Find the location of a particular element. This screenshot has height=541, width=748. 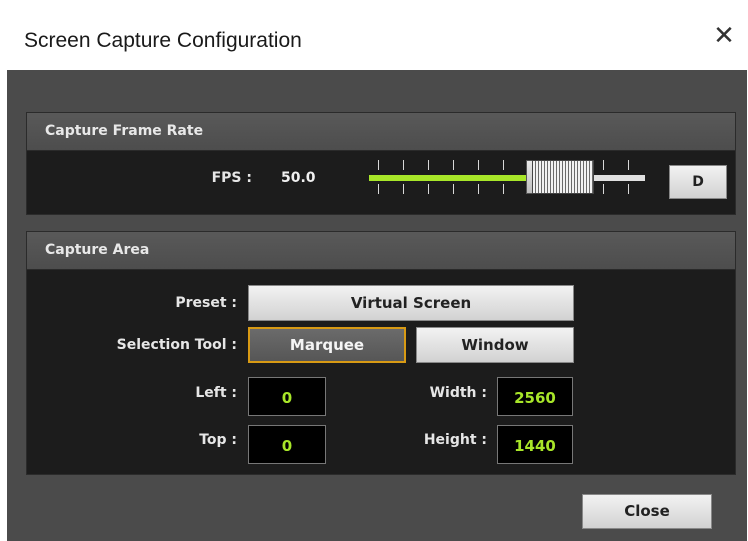

marquee-button: Marquee is located at coordinates (327, 345).